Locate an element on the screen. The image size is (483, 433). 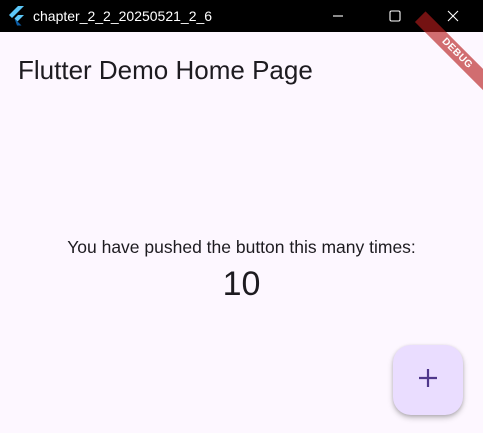
minimize-button is located at coordinates (338, 16).